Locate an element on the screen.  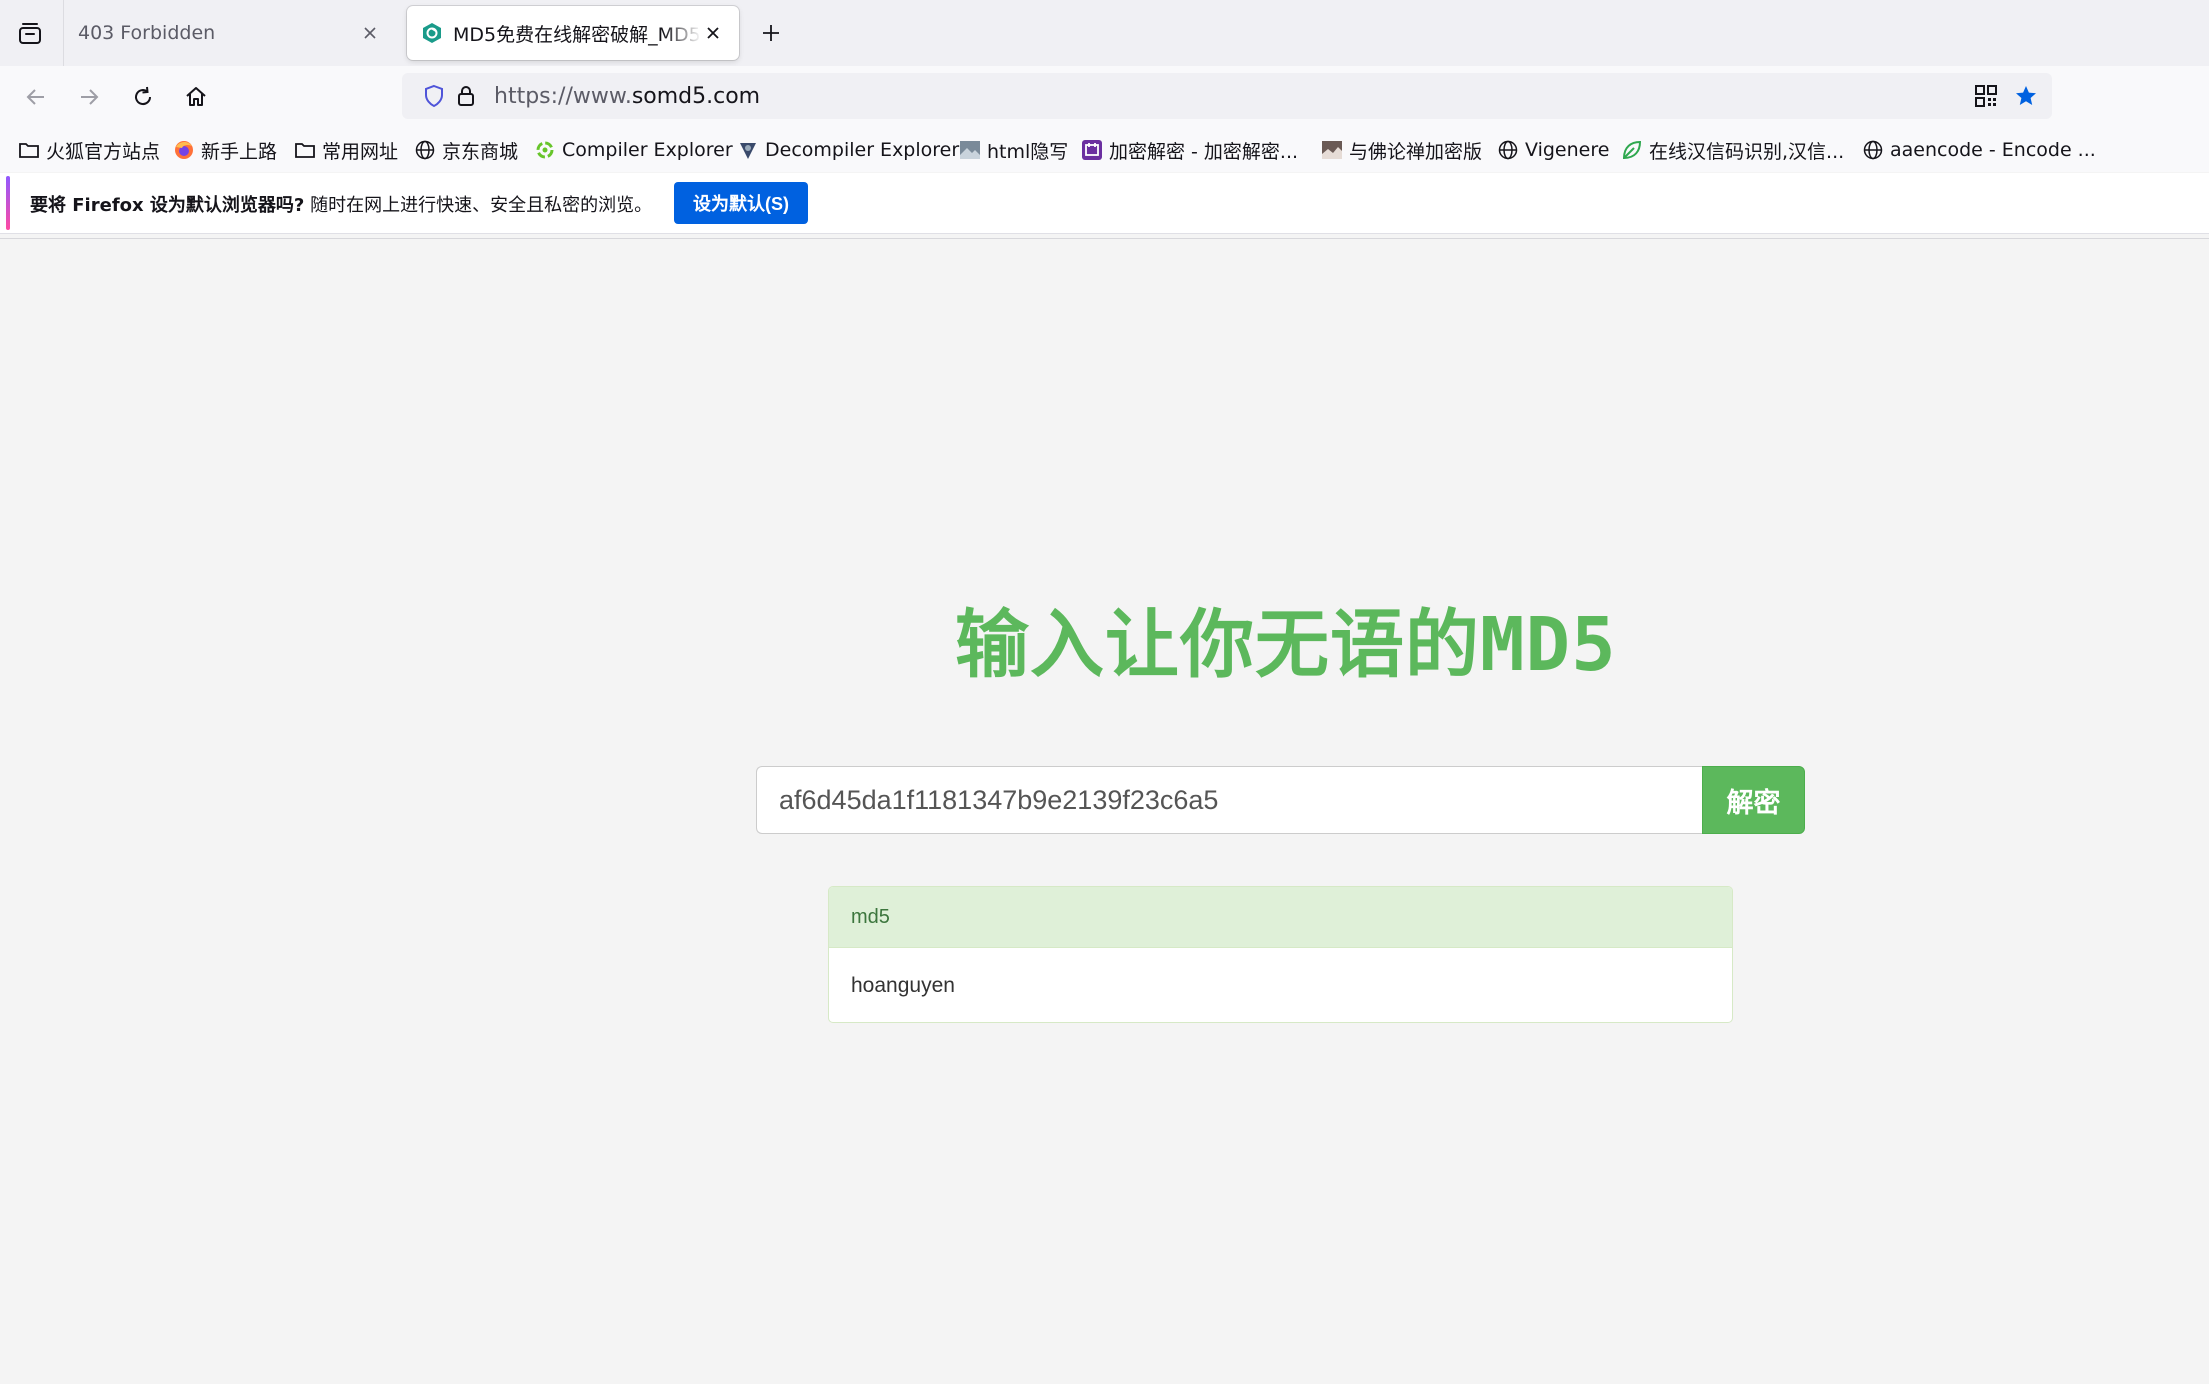
result-type: md5 is located at coordinates (1280, 917).